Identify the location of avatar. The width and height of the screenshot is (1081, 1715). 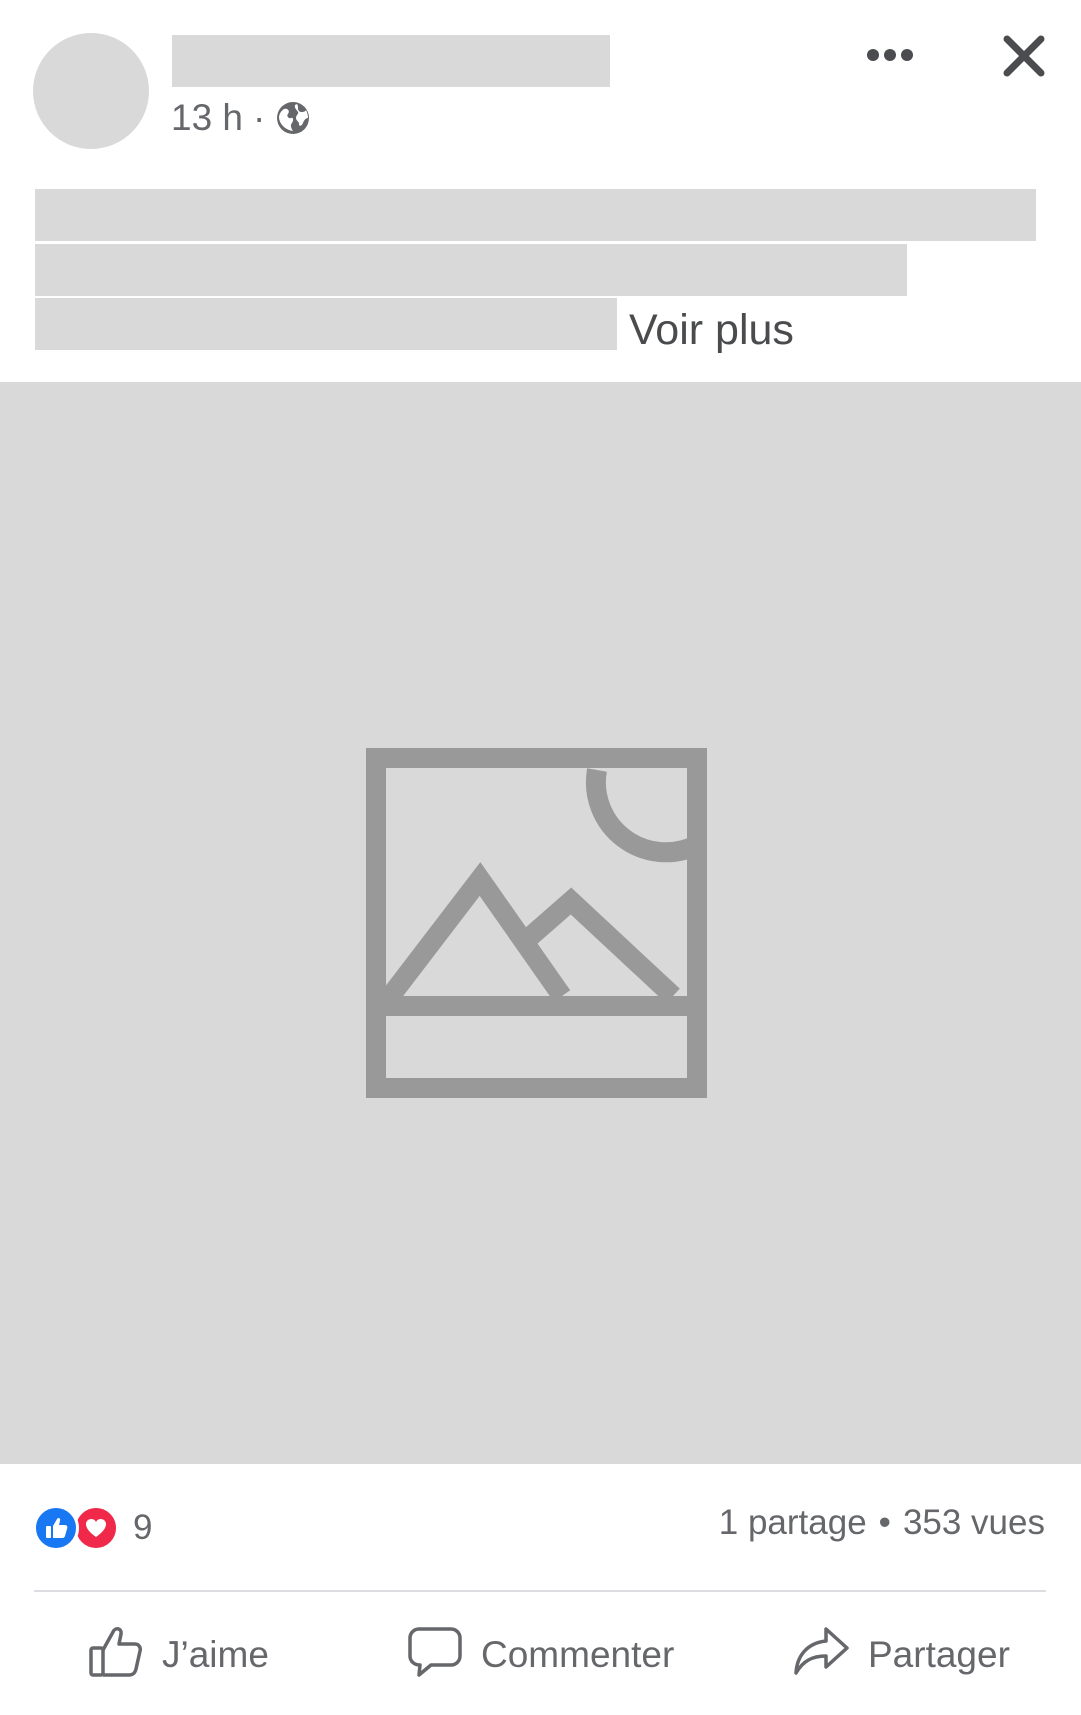
(91, 91).